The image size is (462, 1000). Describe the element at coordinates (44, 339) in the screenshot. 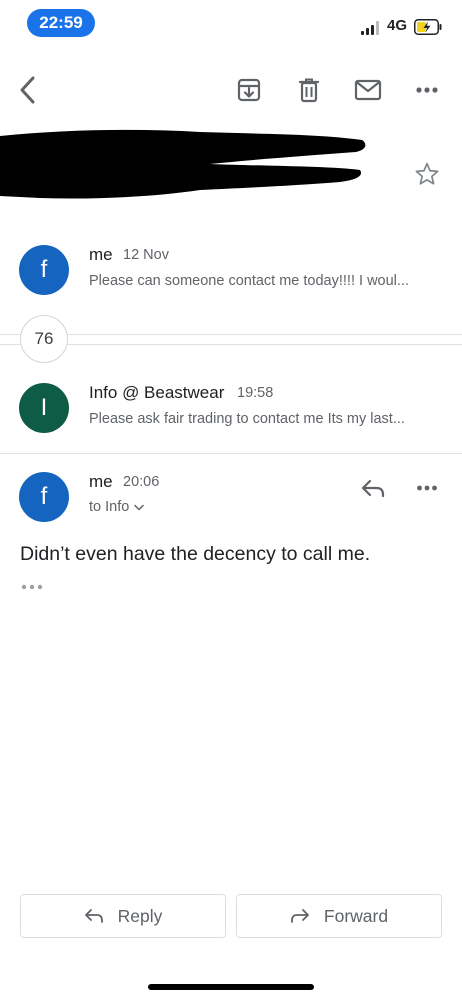

I see `collapsed-messages-count: 76` at that location.